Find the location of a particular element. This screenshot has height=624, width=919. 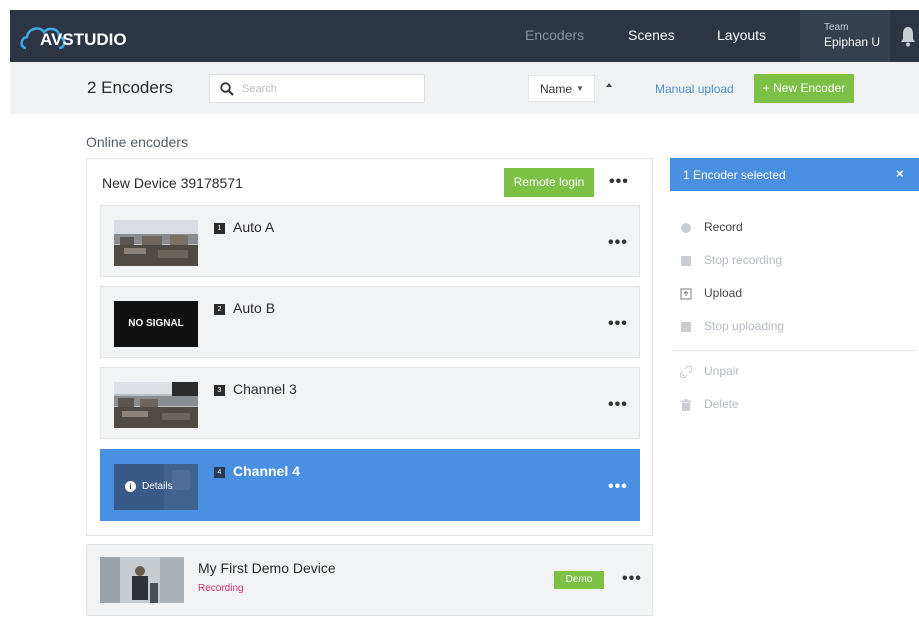

device-more-menu-icon: ••• is located at coordinates (619, 182).